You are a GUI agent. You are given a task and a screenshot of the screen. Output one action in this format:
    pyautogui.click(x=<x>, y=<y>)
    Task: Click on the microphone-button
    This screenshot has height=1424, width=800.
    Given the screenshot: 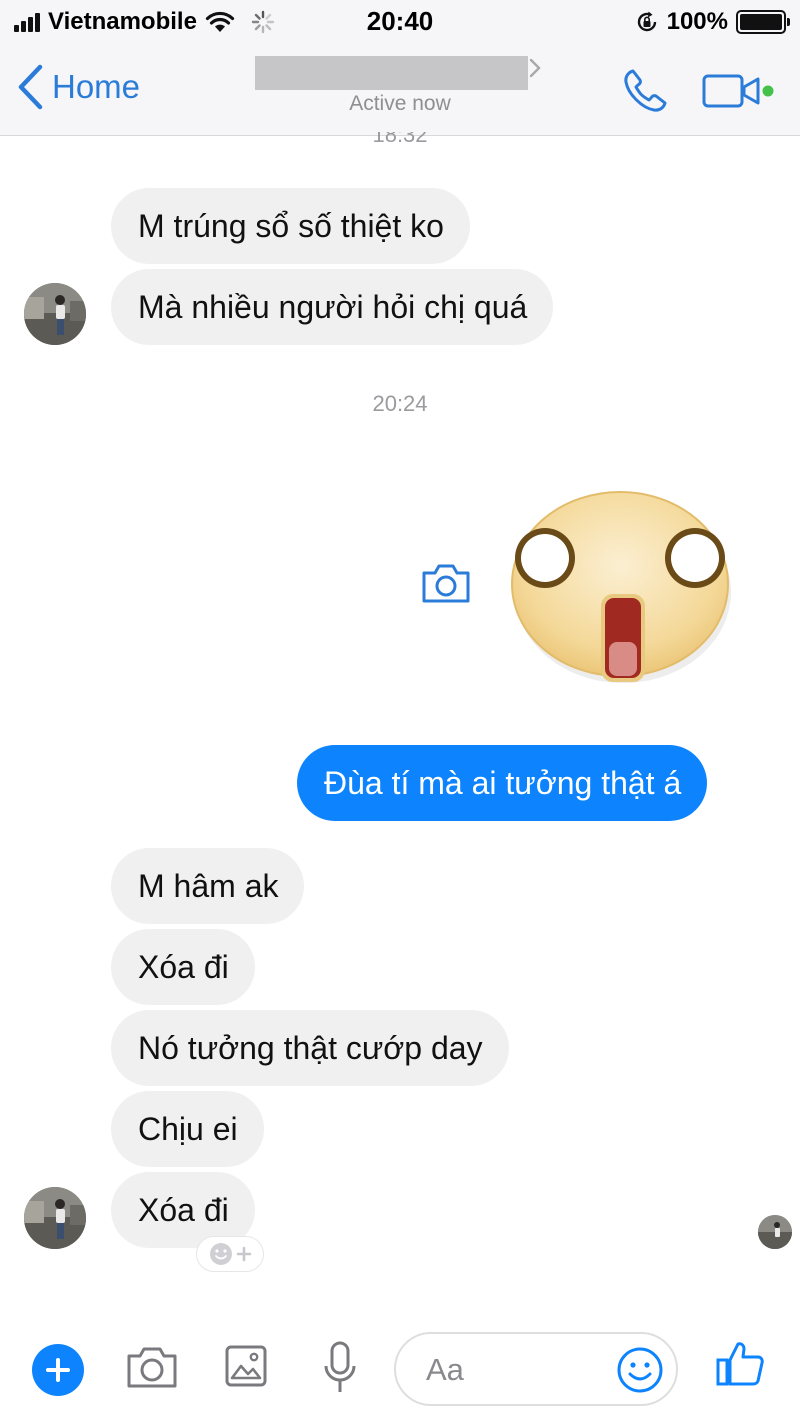 What is the action you would take?
    pyautogui.click(x=340, y=1368)
    